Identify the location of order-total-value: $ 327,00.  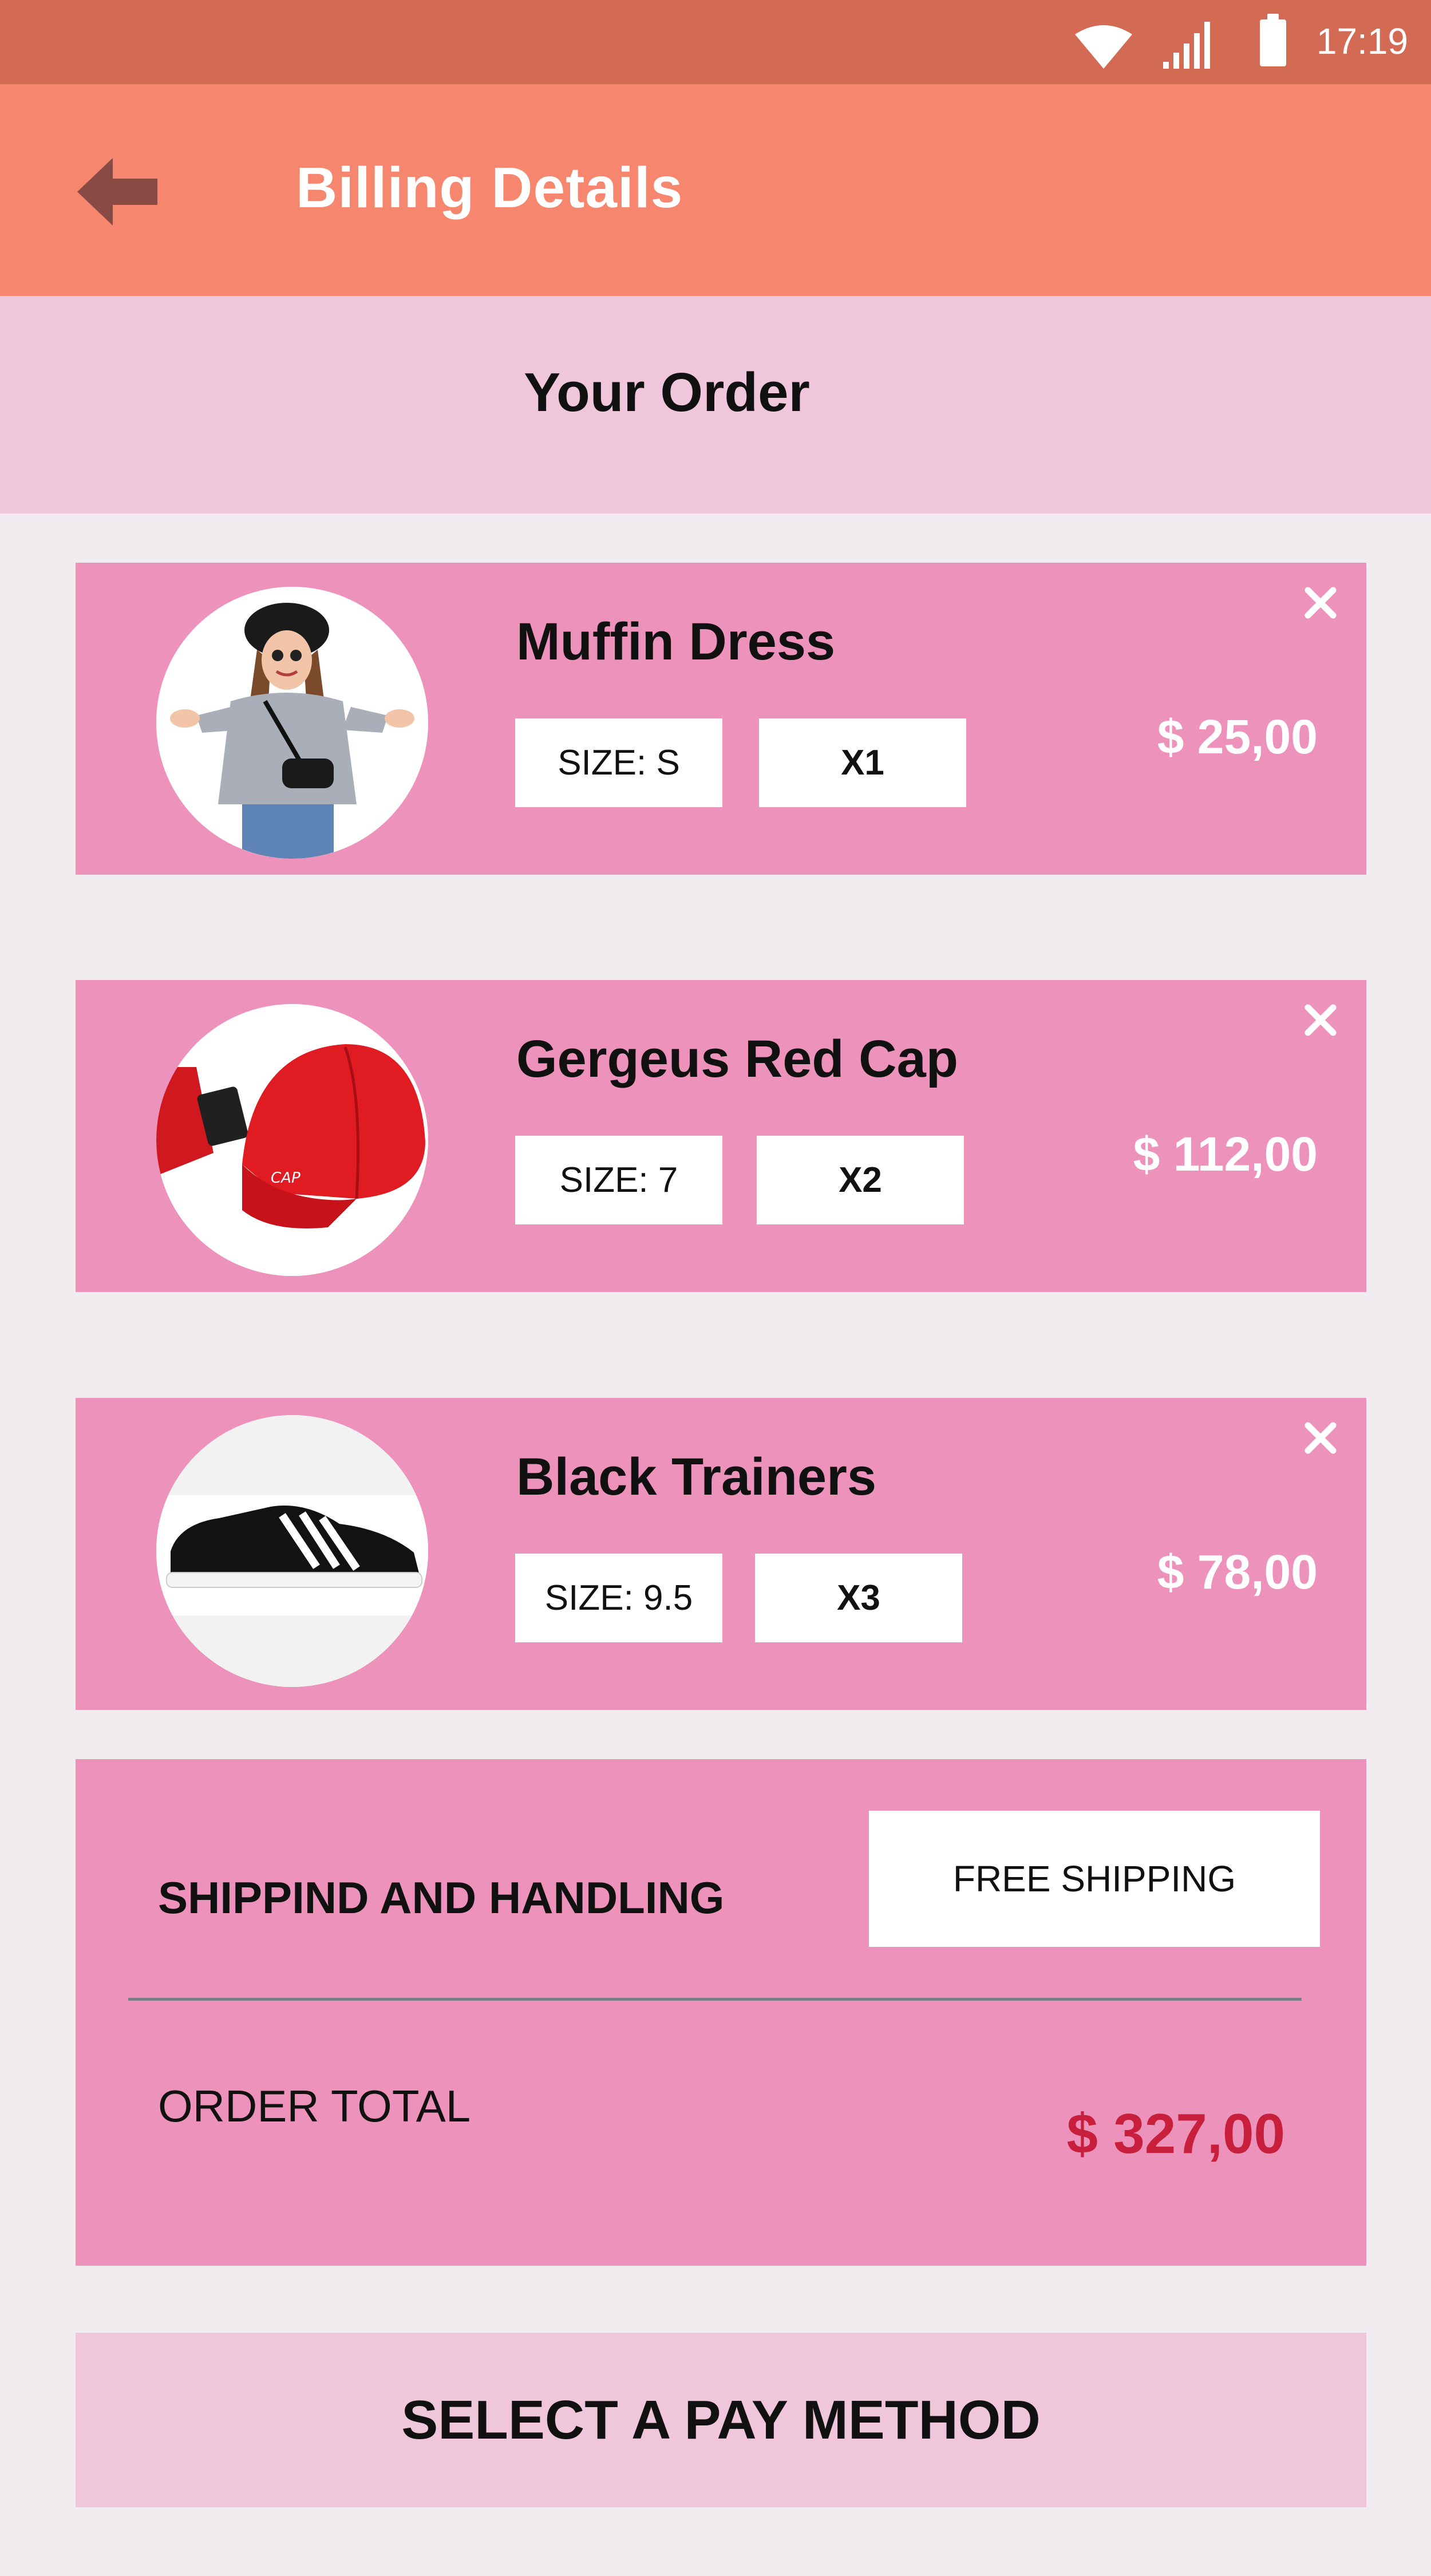
(1175, 2133).